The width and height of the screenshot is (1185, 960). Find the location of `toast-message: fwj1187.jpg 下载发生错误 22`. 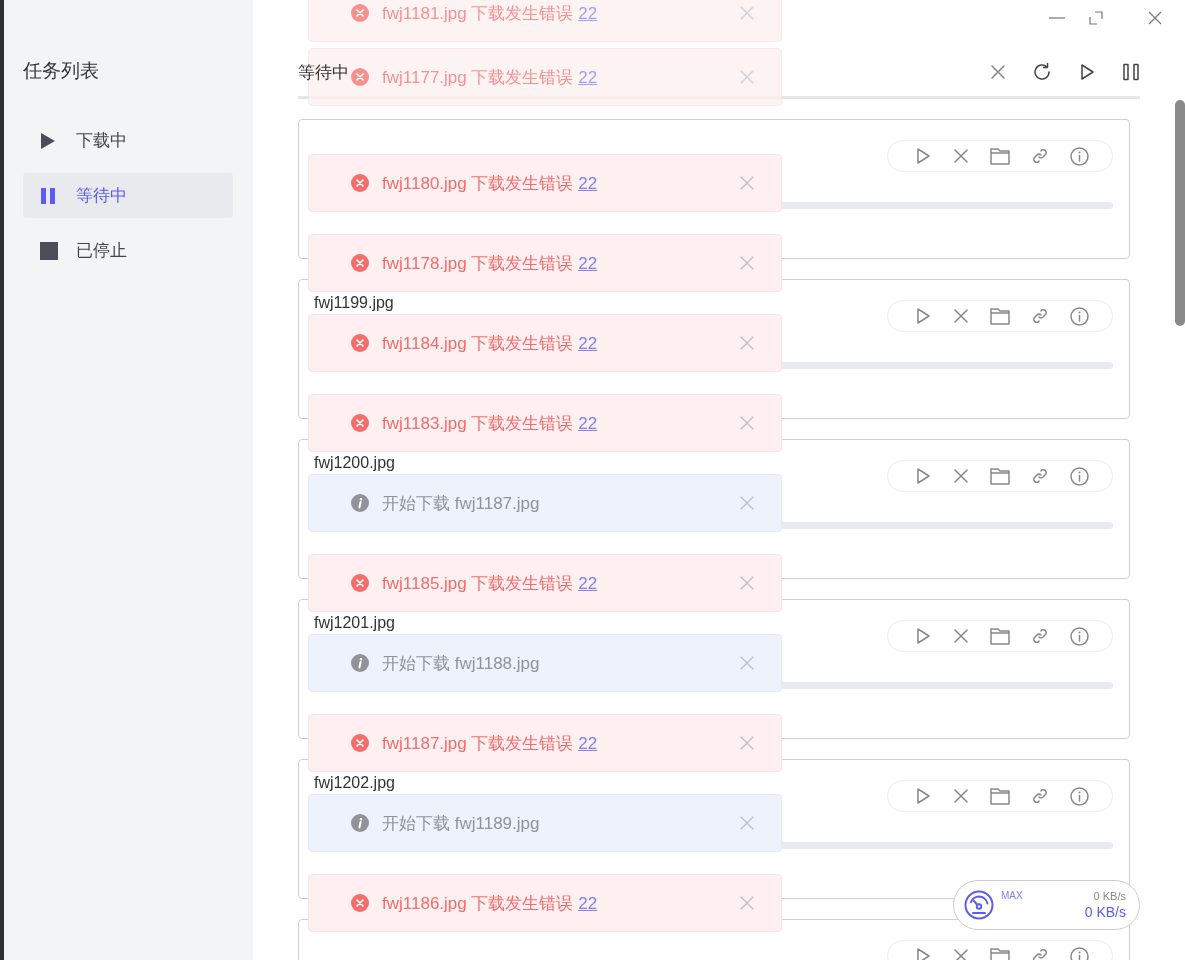

toast-message: fwj1187.jpg 下载发生错误 22 is located at coordinates (490, 743).